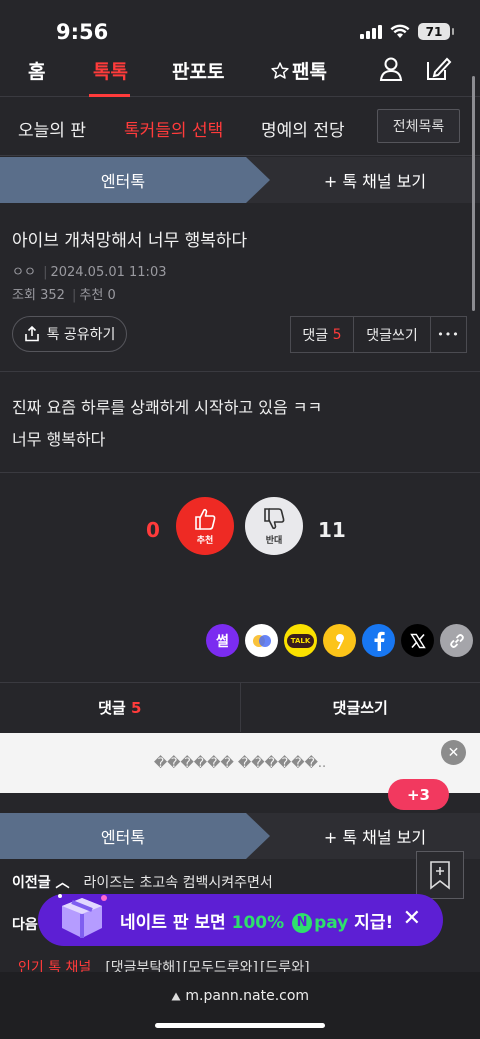  I want to click on url-display: m.pann.nate.com, so click(240, 996).